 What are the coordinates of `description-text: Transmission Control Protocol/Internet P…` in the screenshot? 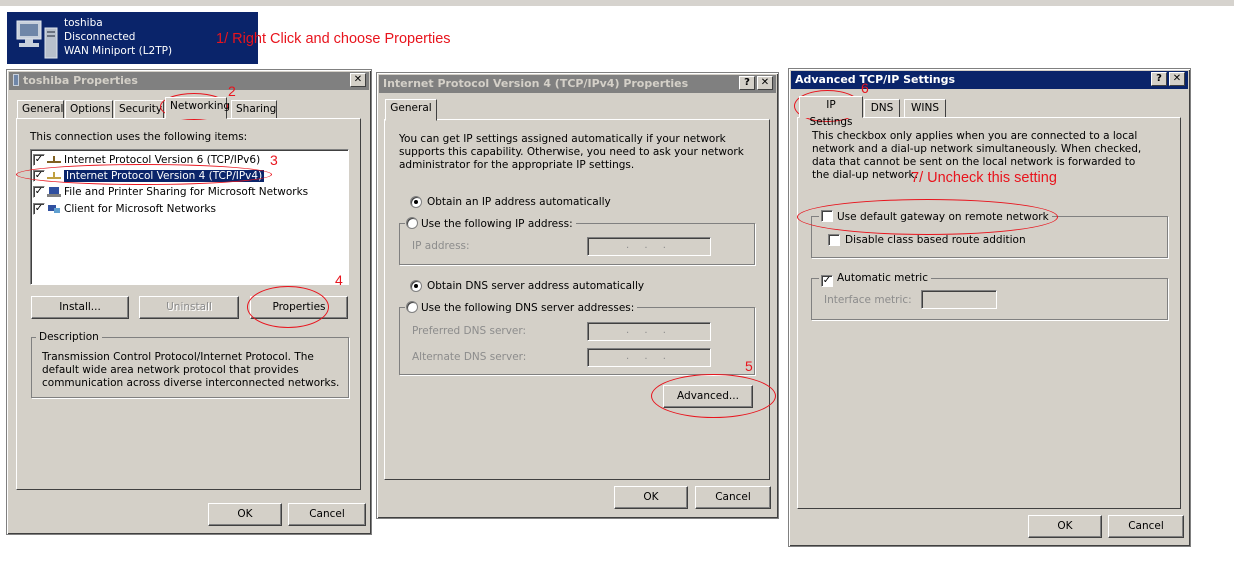 It's located at (191, 370).